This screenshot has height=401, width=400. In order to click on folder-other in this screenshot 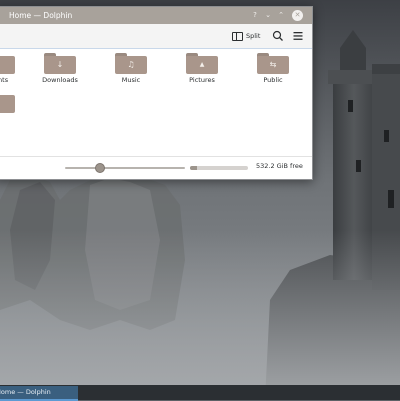, I will do `click(11, 111)`.